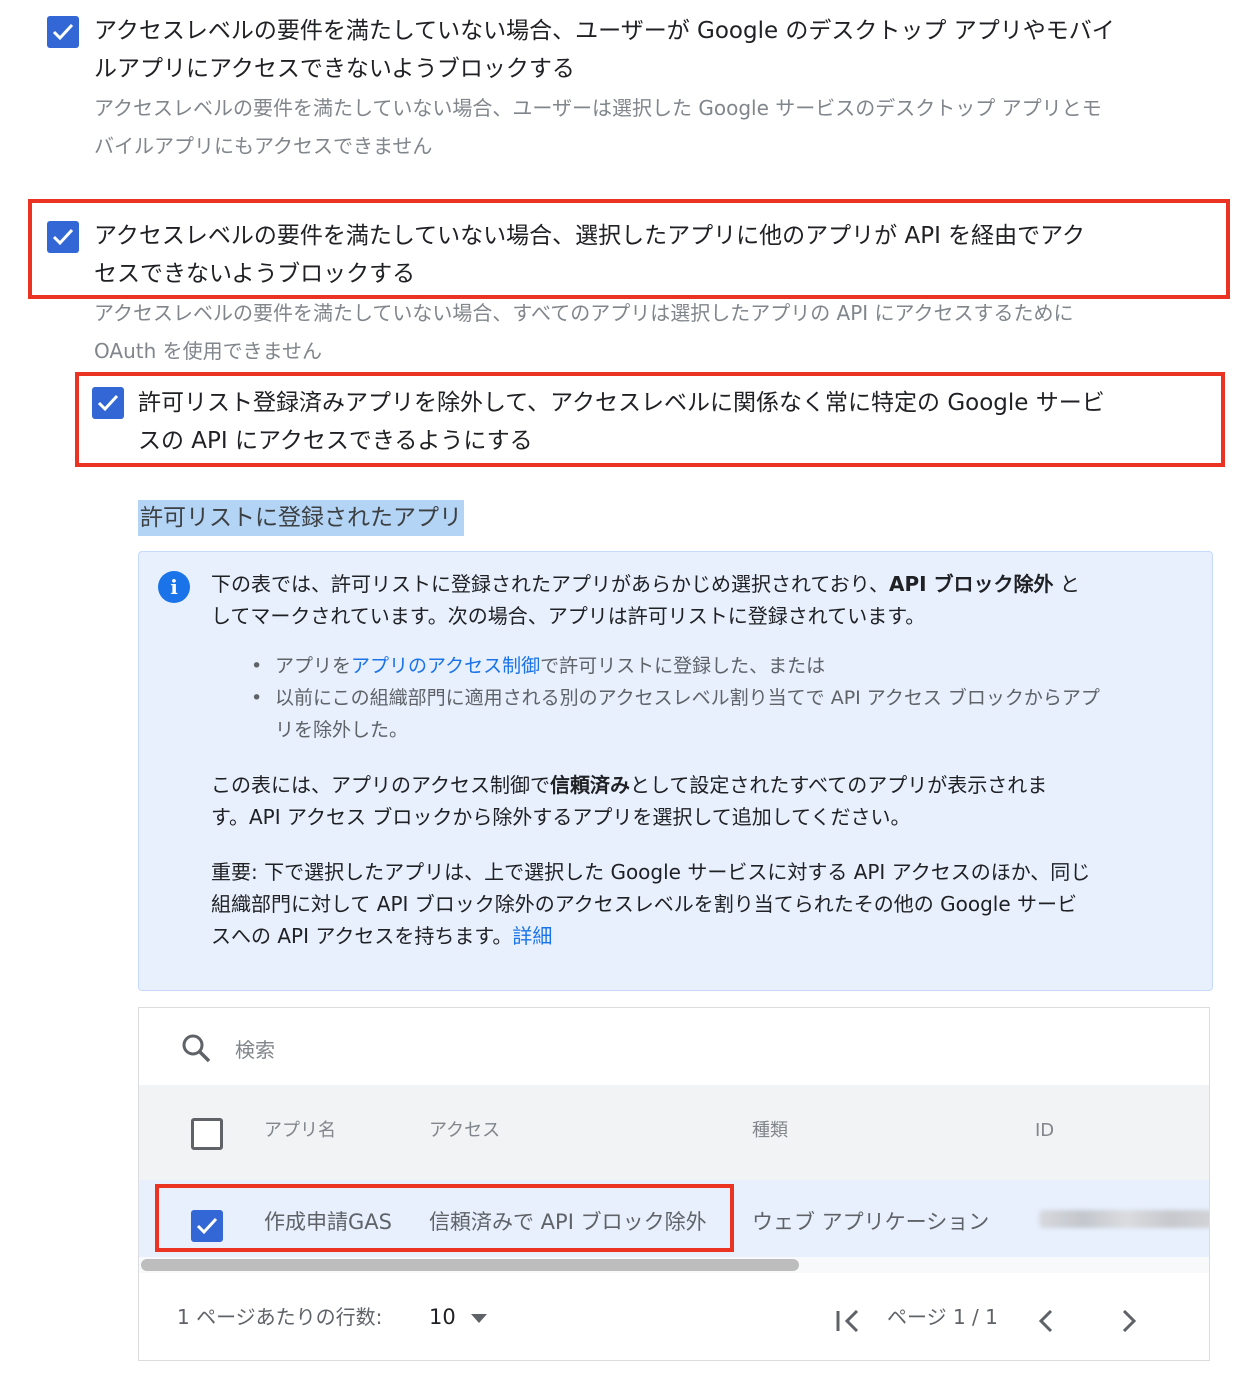 The width and height of the screenshot is (1252, 1380). I want to click on previous-page-icon, so click(1046, 1321).